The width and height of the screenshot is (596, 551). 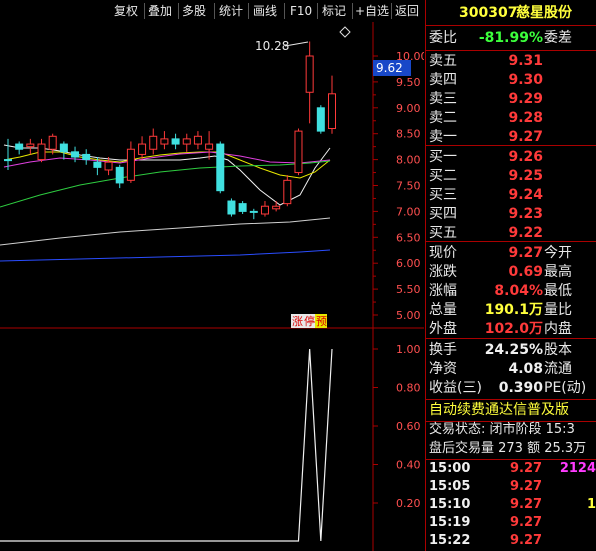 What do you see at coordinates (408, 160) in the screenshot?
I see `price-tick-label: 8.00` at bounding box center [408, 160].